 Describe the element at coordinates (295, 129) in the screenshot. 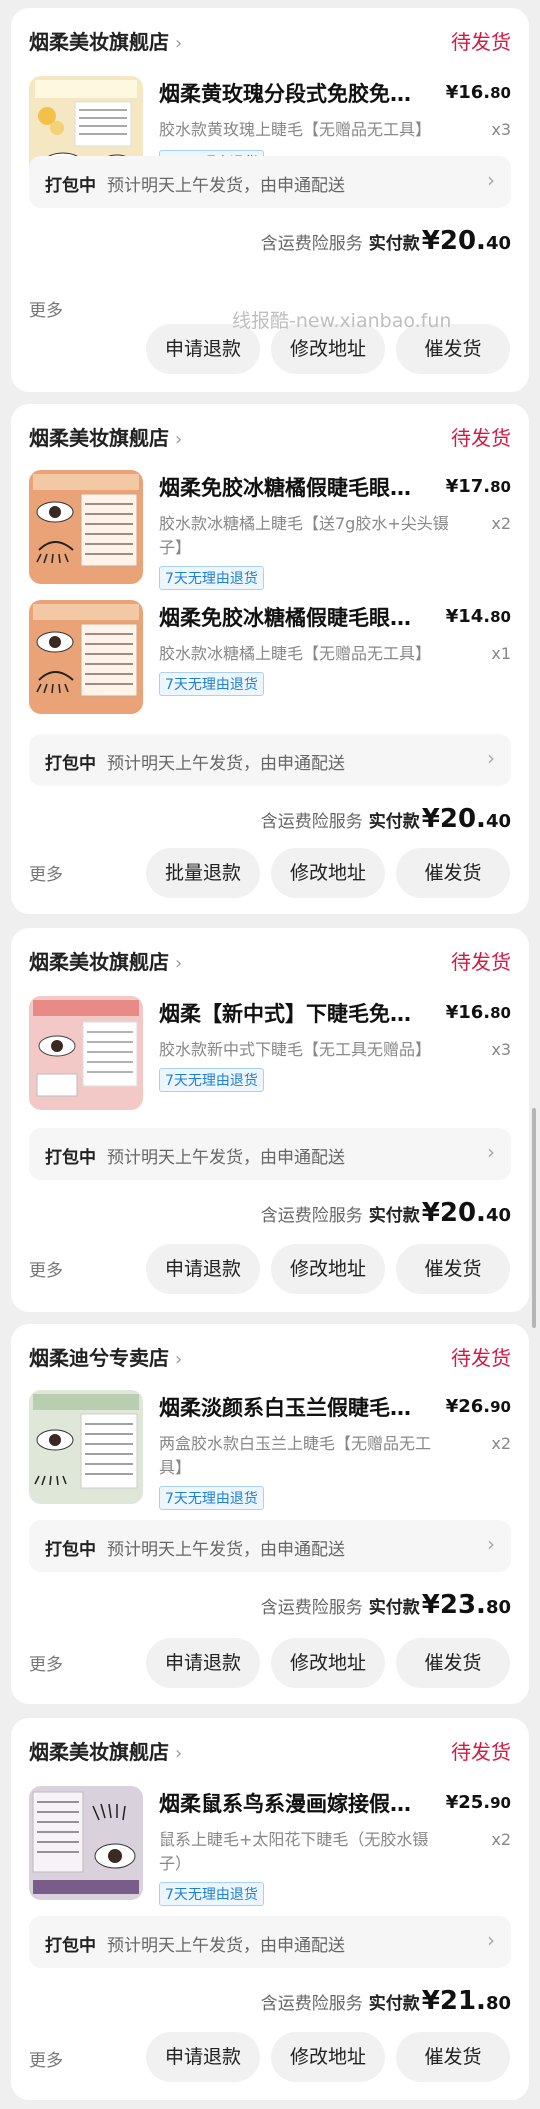

I see `product-spec: 胶水款黄玫瑰上睫毛【无赠品无工具】` at that location.